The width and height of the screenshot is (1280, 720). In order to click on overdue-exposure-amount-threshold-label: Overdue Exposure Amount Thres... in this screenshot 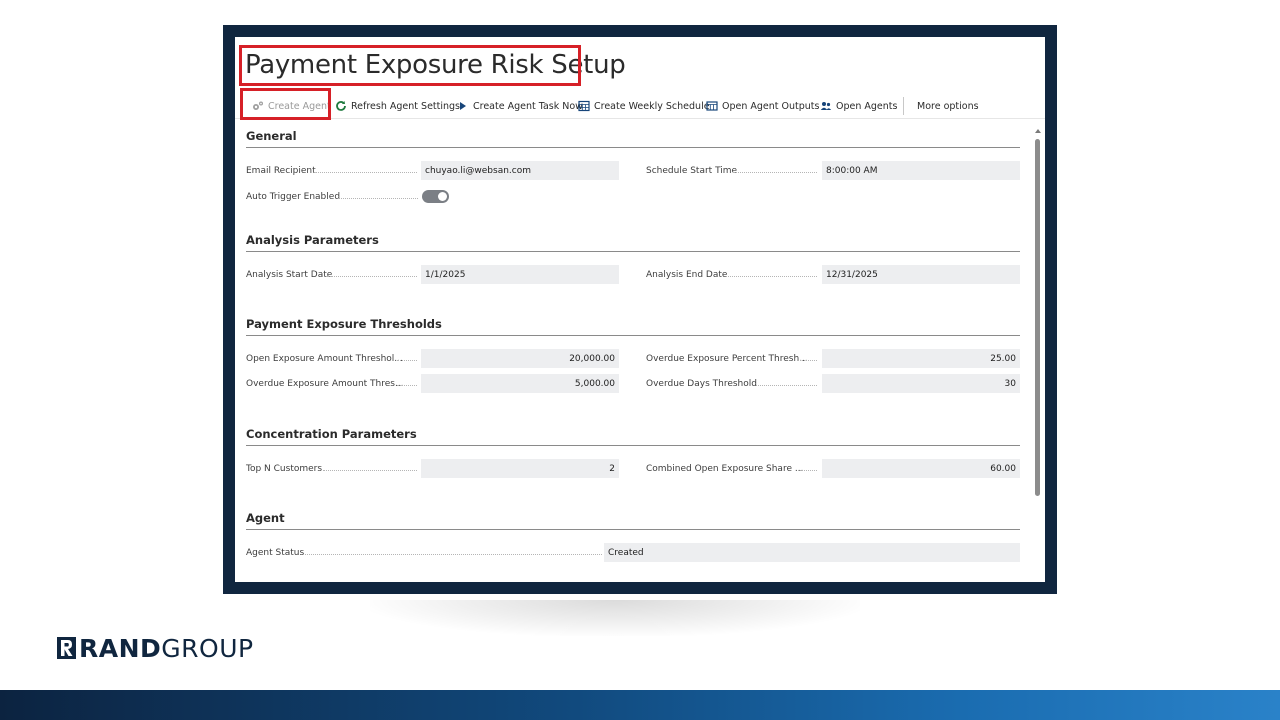, I will do `click(325, 384)`.